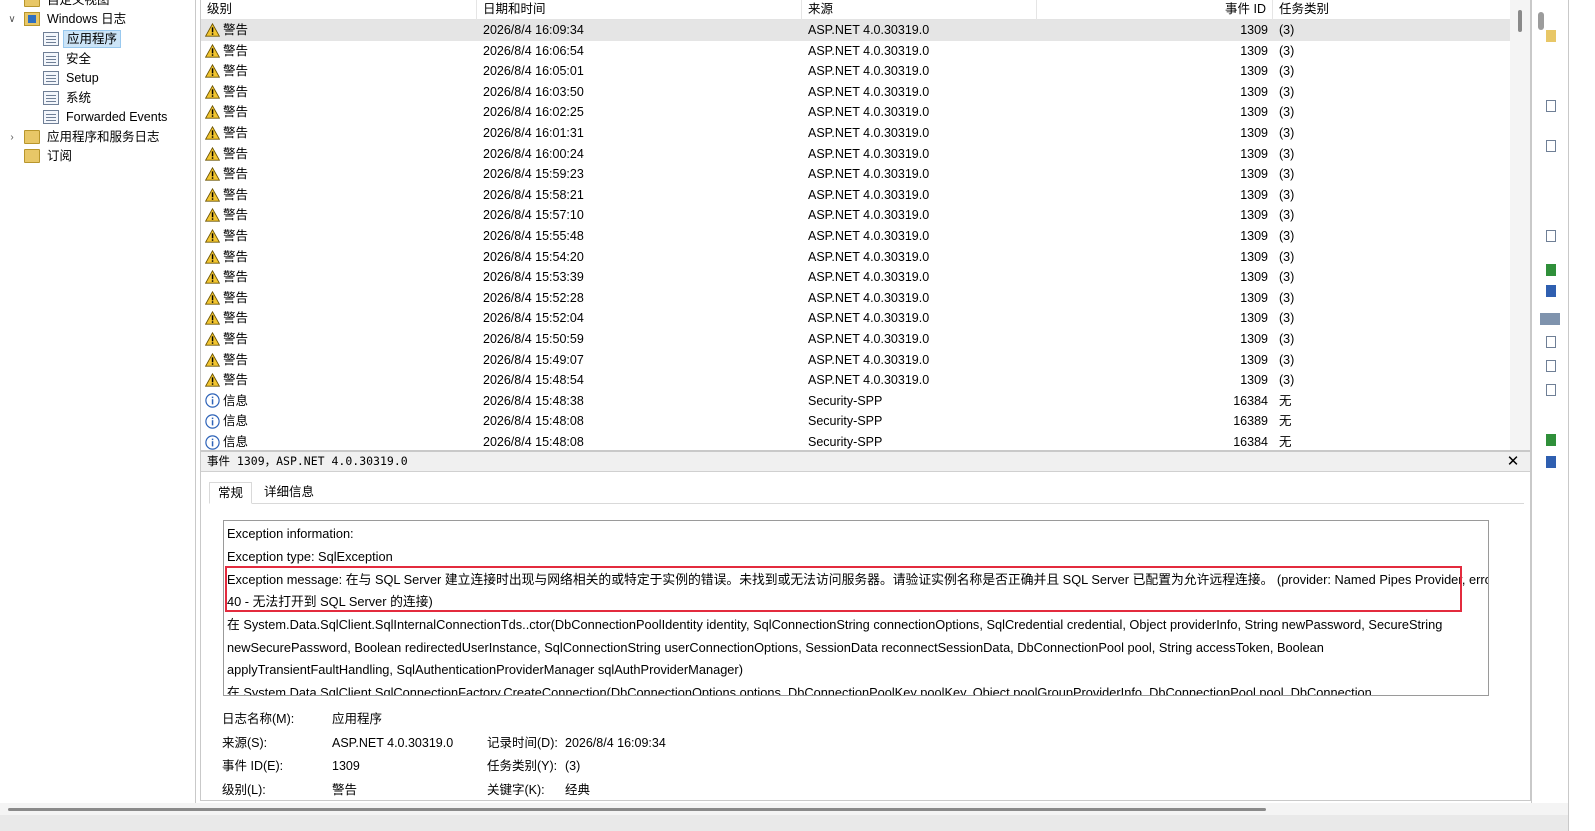 Image resolution: width=1595 pixels, height=831 pixels. I want to click on keywords-label: 关键字(K):, so click(516, 790).